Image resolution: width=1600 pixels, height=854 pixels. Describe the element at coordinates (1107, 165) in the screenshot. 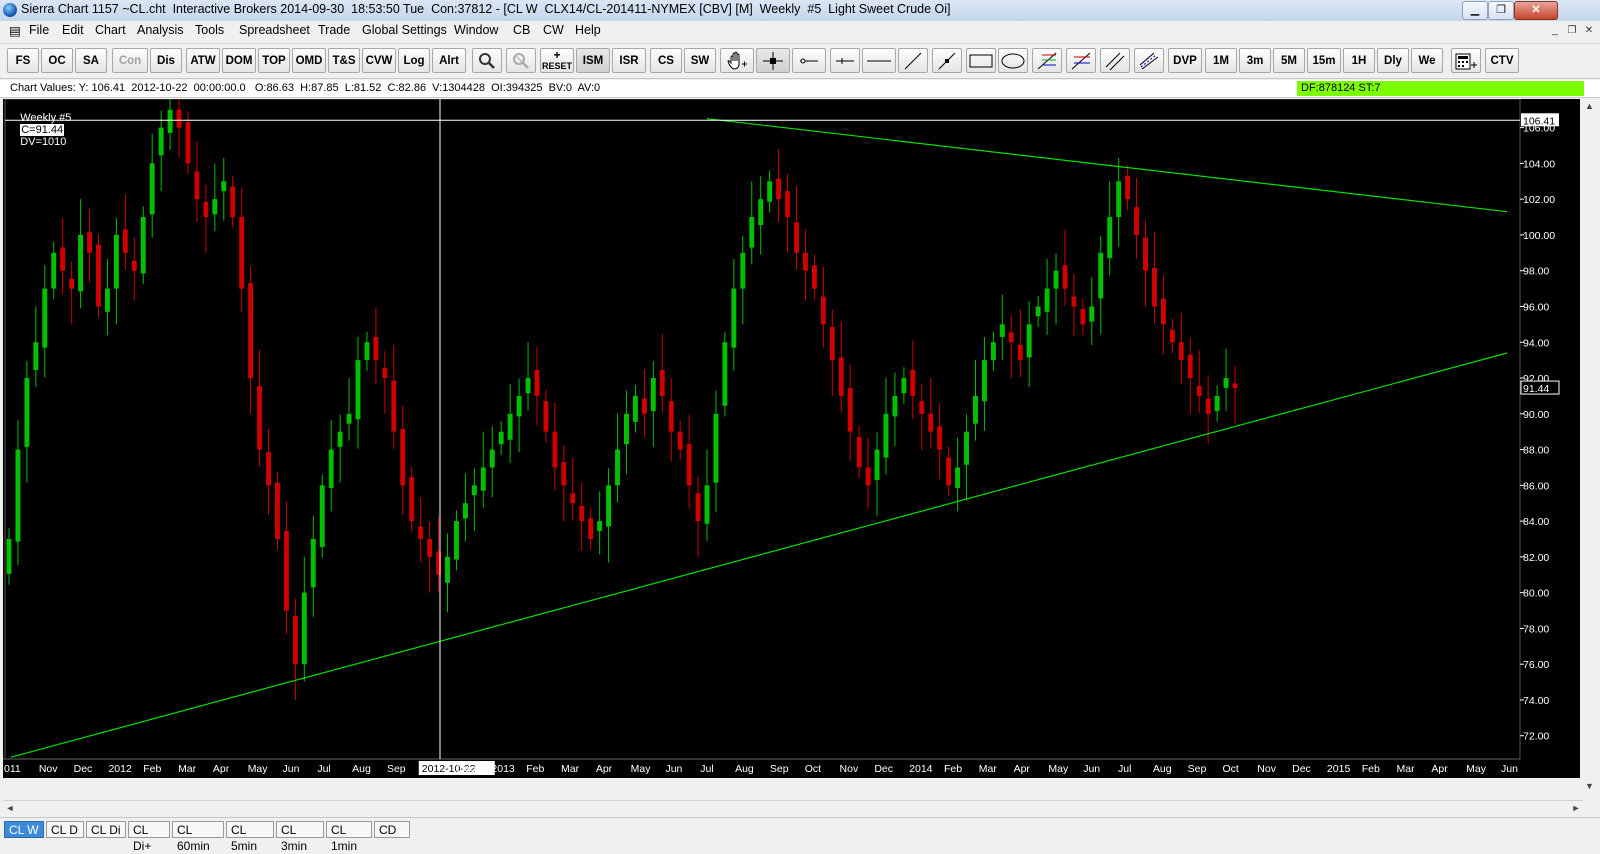

I see `resistance-trendline` at that location.